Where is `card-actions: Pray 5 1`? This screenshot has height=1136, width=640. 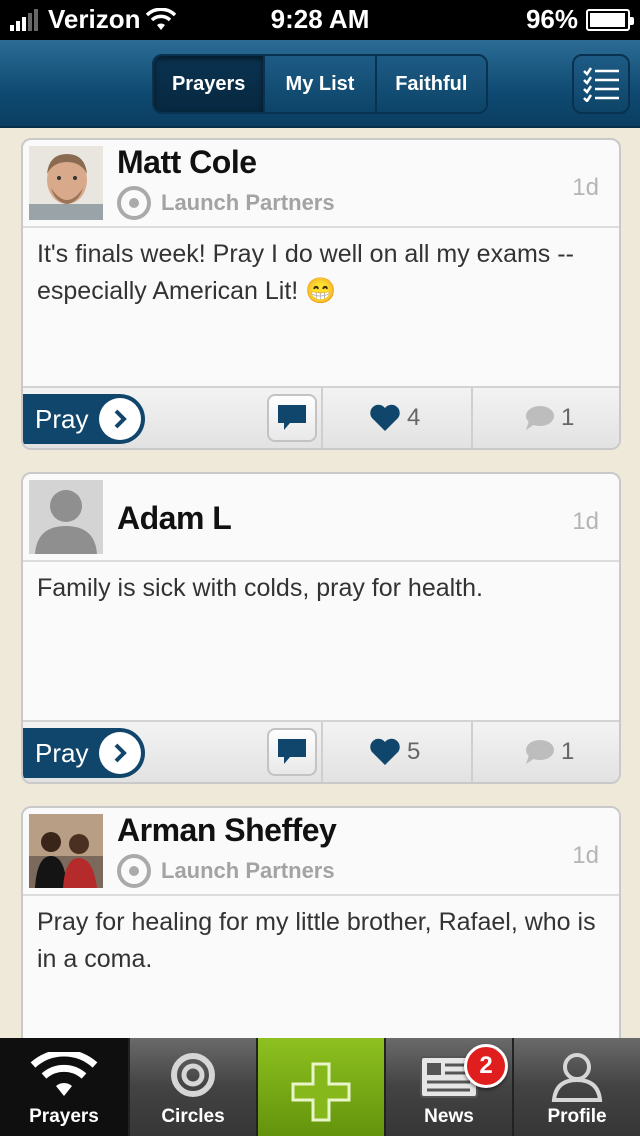 card-actions: Pray 5 1 is located at coordinates (321, 751).